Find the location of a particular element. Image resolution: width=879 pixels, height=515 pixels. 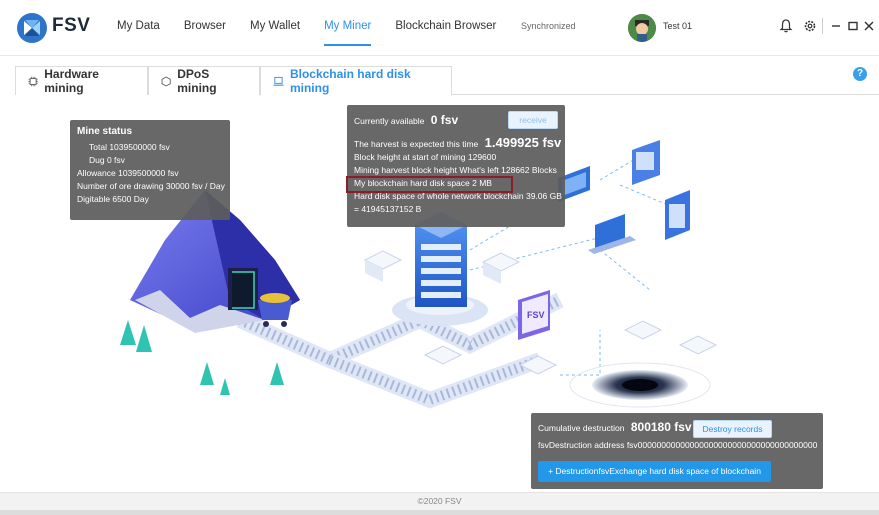

nav-my-miner: My Miner is located at coordinates (347, 28).